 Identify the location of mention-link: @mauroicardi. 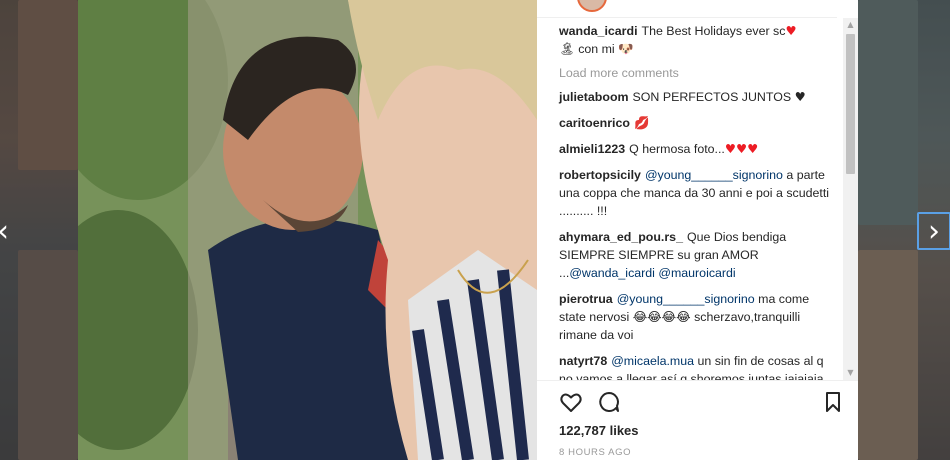
(696, 273).